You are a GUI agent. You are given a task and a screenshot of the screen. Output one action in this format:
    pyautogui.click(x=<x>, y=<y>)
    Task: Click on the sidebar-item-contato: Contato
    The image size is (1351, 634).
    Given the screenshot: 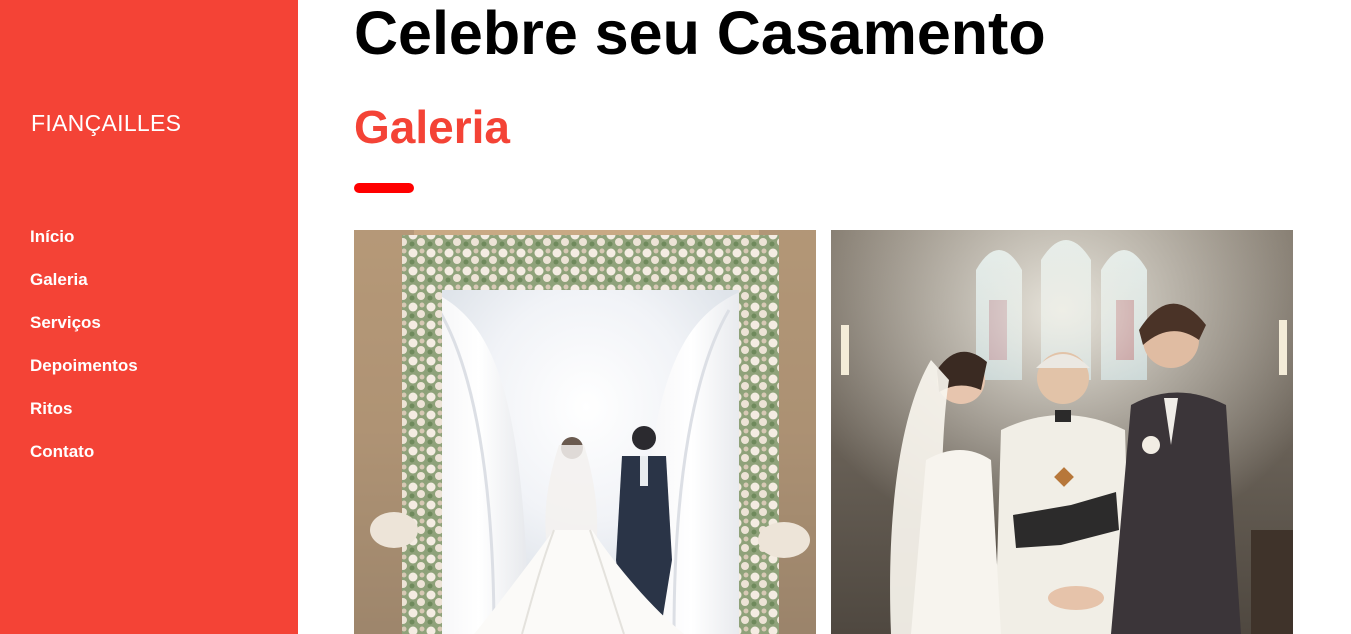 What is the action you would take?
    pyautogui.click(x=84, y=462)
    